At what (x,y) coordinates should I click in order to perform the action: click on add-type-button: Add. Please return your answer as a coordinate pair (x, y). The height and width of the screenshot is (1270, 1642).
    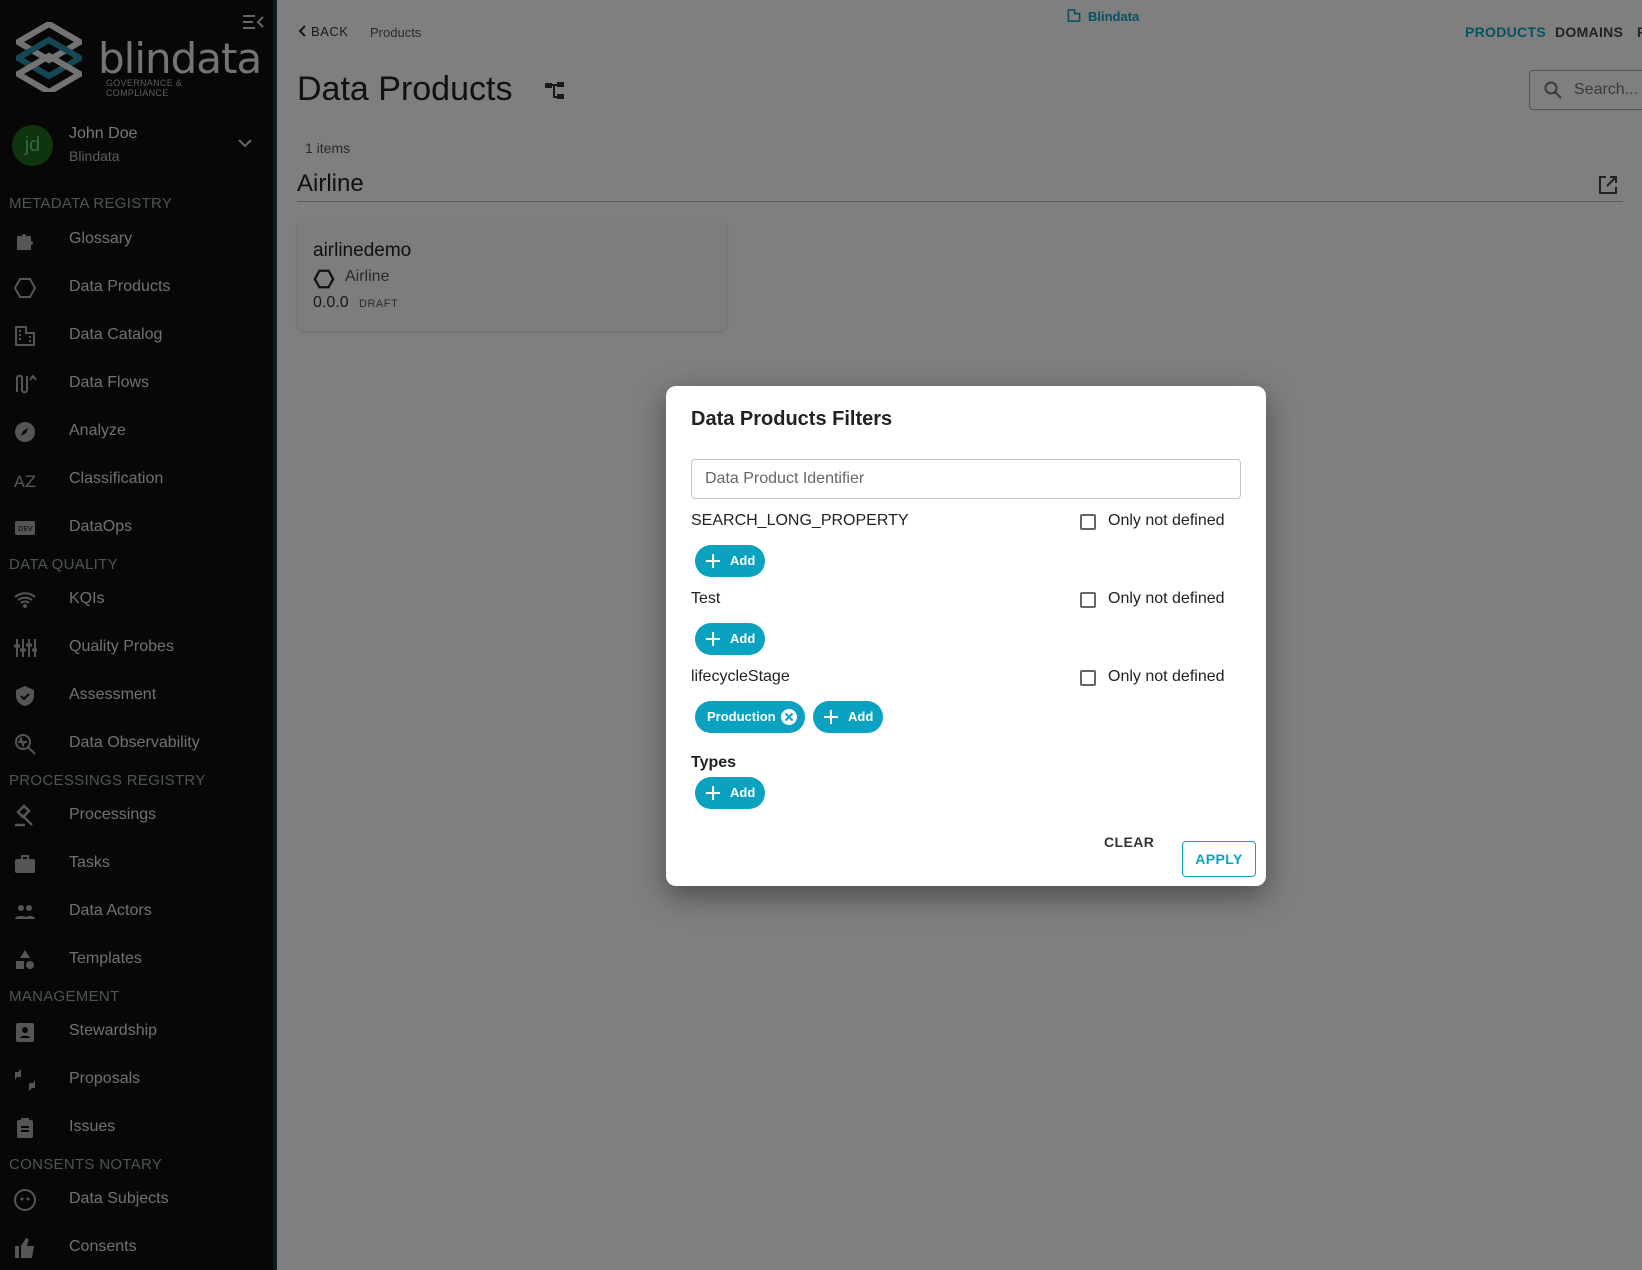
    Looking at the image, I should click on (730, 793).